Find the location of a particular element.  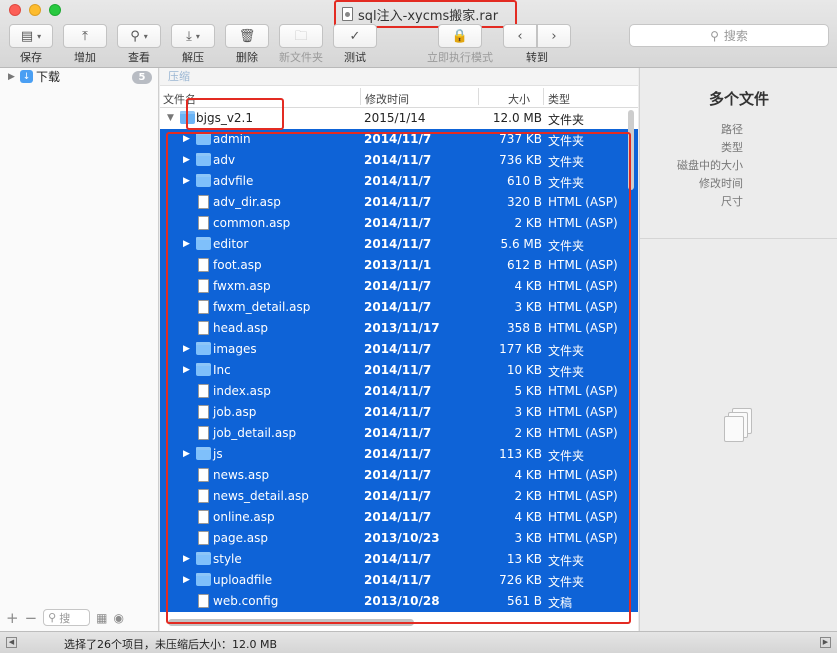

lock-icon: 🔒 is located at coordinates (460, 36).